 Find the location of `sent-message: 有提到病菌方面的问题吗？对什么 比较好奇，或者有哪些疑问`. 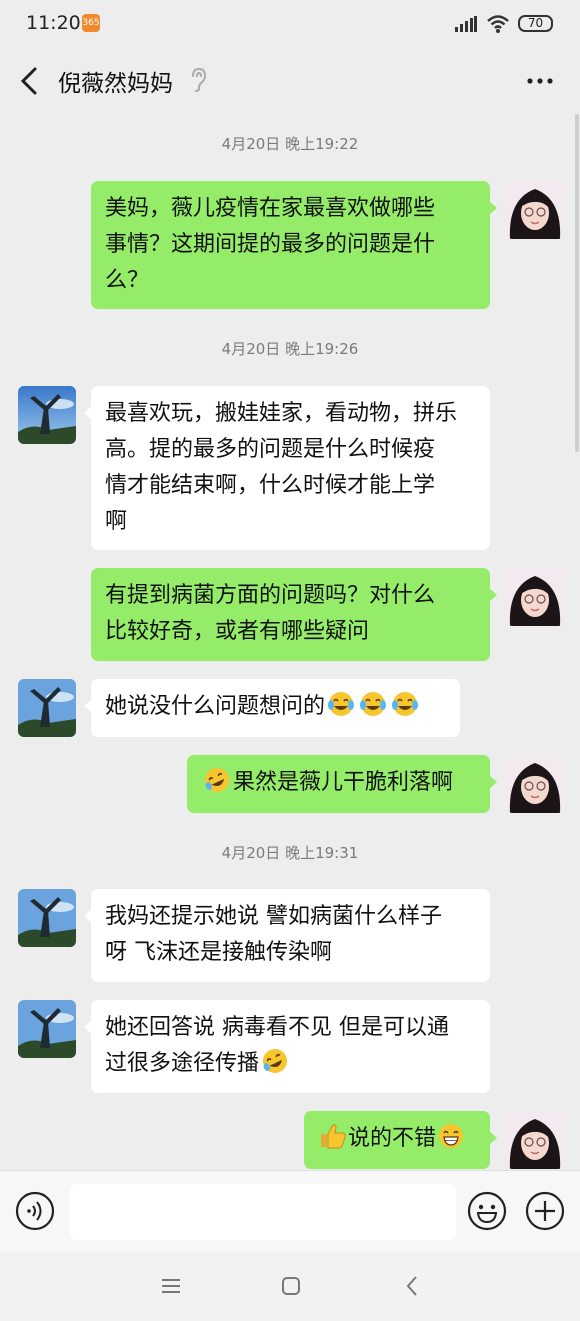

sent-message: 有提到病菌方面的问题吗？对什么 比较好奇，或者有哪些疑问 is located at coordinates (294, 614).